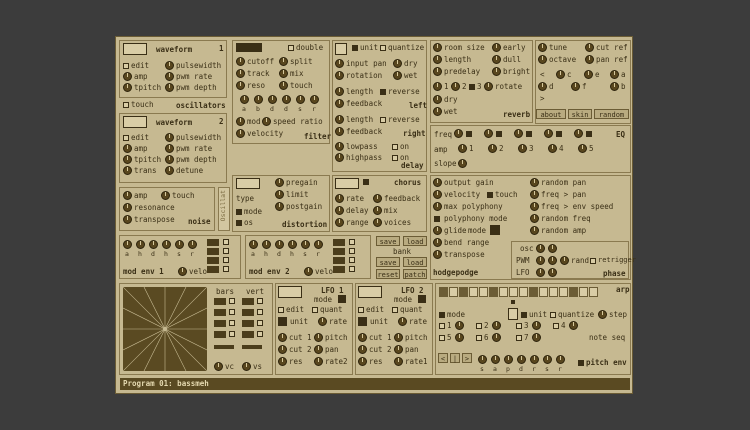 The image size is (750, 430). I want to click on lfo1-edit-check, so click(281, 310).